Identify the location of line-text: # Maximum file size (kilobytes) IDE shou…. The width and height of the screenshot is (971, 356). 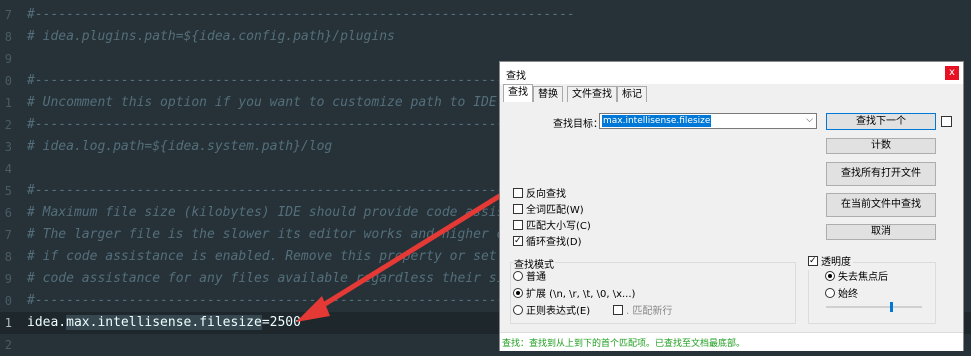
(285, 212).